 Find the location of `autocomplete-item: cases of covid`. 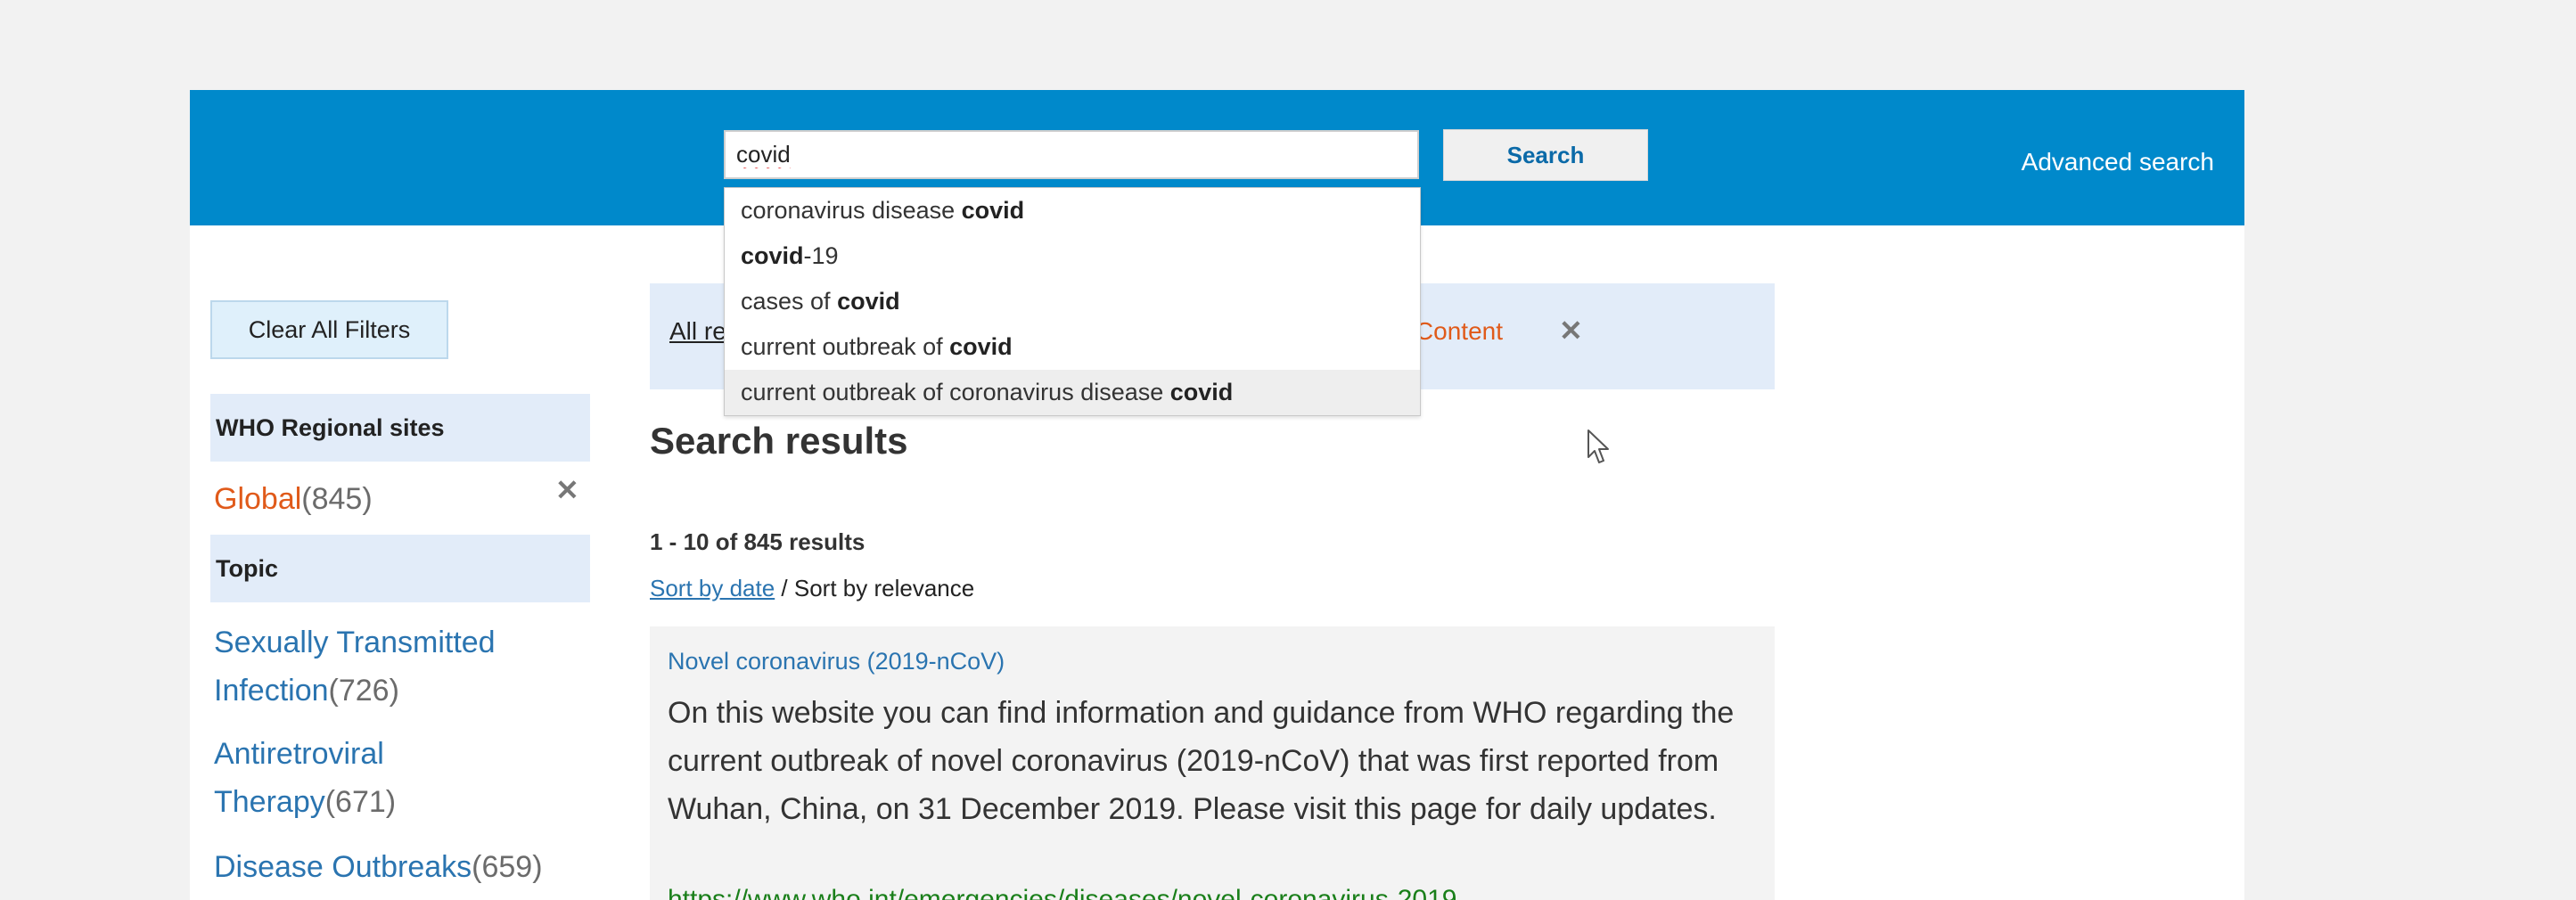

autocomplete-item: cases of covid is located at coordinates (1072, 301).